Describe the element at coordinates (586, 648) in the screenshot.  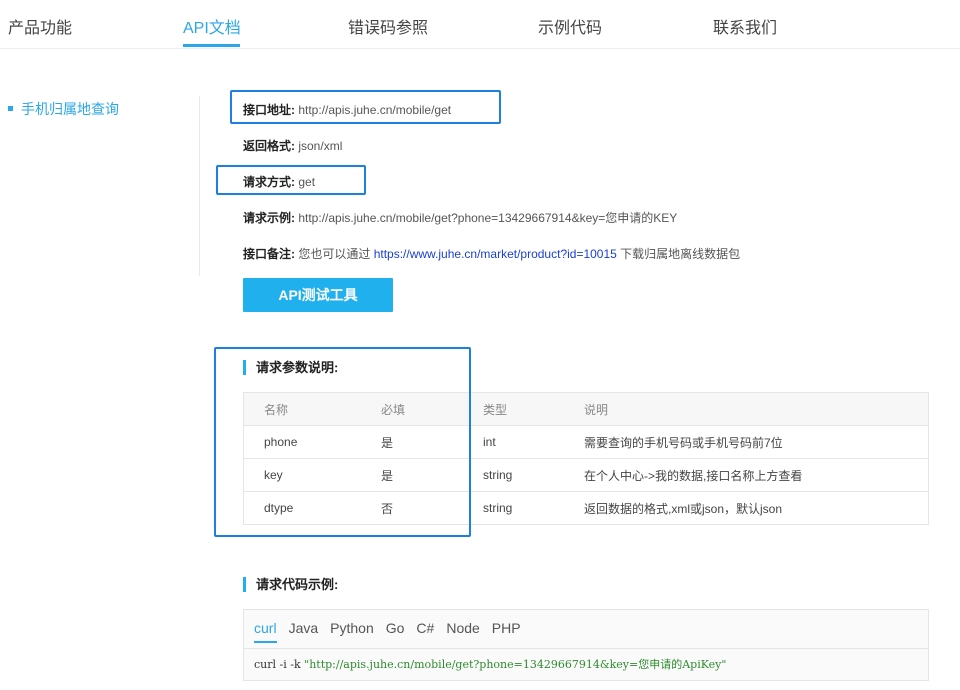
I see `code-tabs-divider` at that location.